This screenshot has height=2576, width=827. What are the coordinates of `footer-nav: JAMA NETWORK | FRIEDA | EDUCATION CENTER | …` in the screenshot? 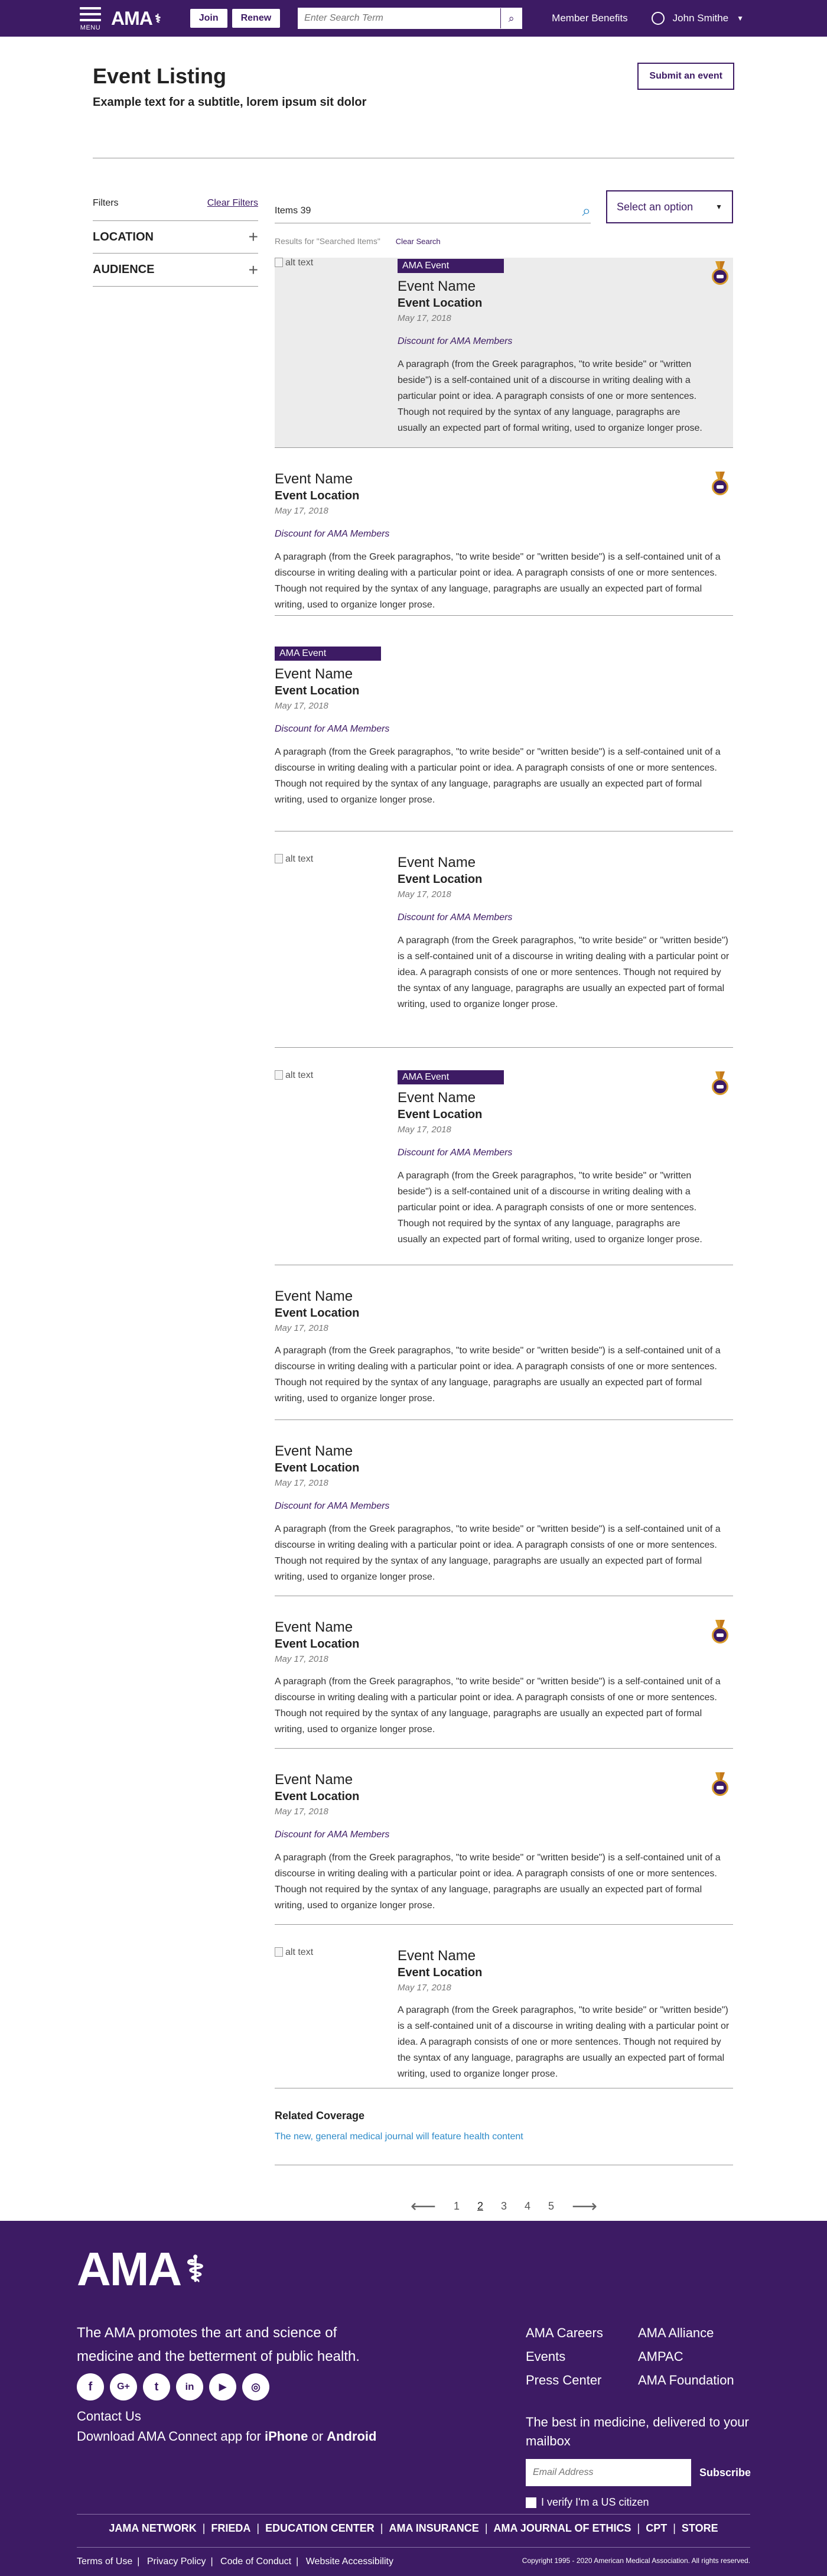 It's located at (413, 2528).